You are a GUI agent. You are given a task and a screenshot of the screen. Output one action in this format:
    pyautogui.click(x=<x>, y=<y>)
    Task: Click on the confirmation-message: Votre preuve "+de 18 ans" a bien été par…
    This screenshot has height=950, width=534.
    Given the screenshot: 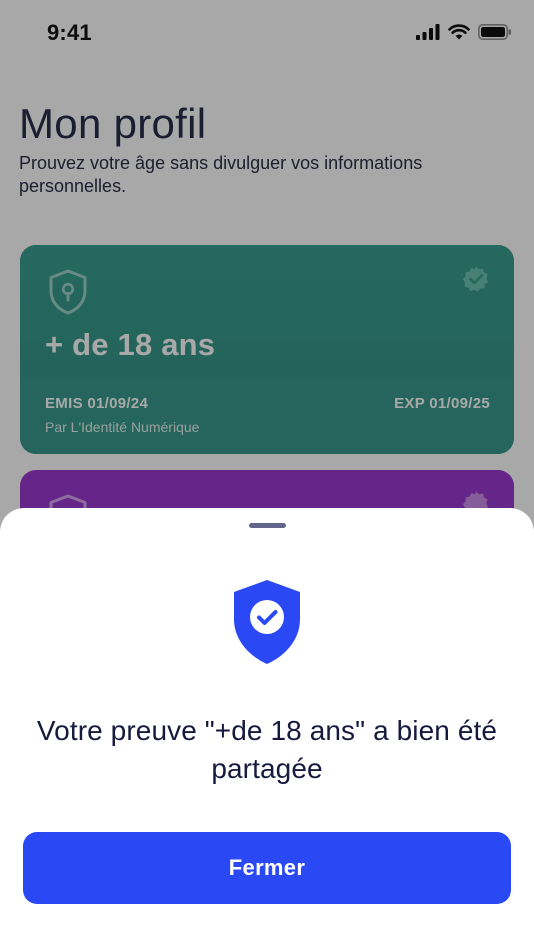 What is the action you would take?
    pyautogui.click(x=267, y=749)
    